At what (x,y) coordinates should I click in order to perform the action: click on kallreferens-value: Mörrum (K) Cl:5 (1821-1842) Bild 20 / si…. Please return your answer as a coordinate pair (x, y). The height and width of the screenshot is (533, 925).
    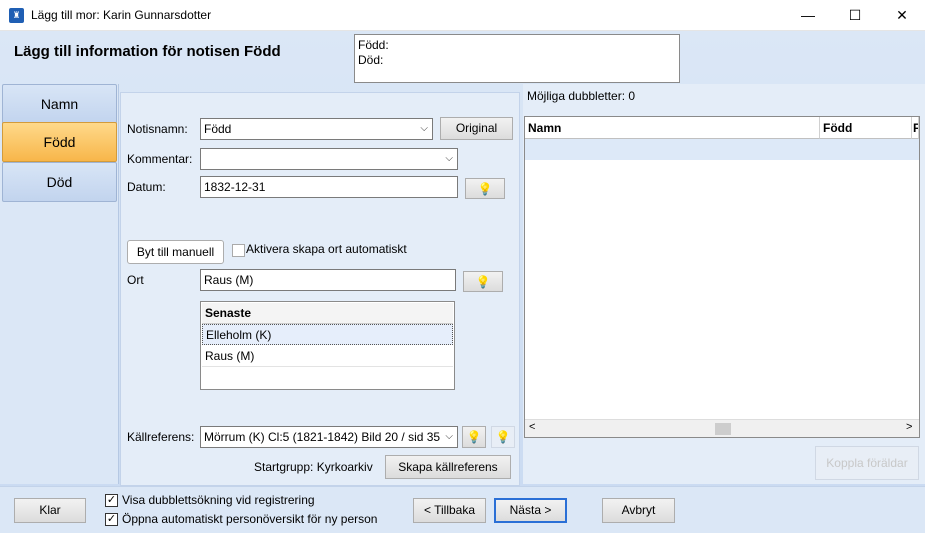
    Looking at the image, I should click on (326, 437).